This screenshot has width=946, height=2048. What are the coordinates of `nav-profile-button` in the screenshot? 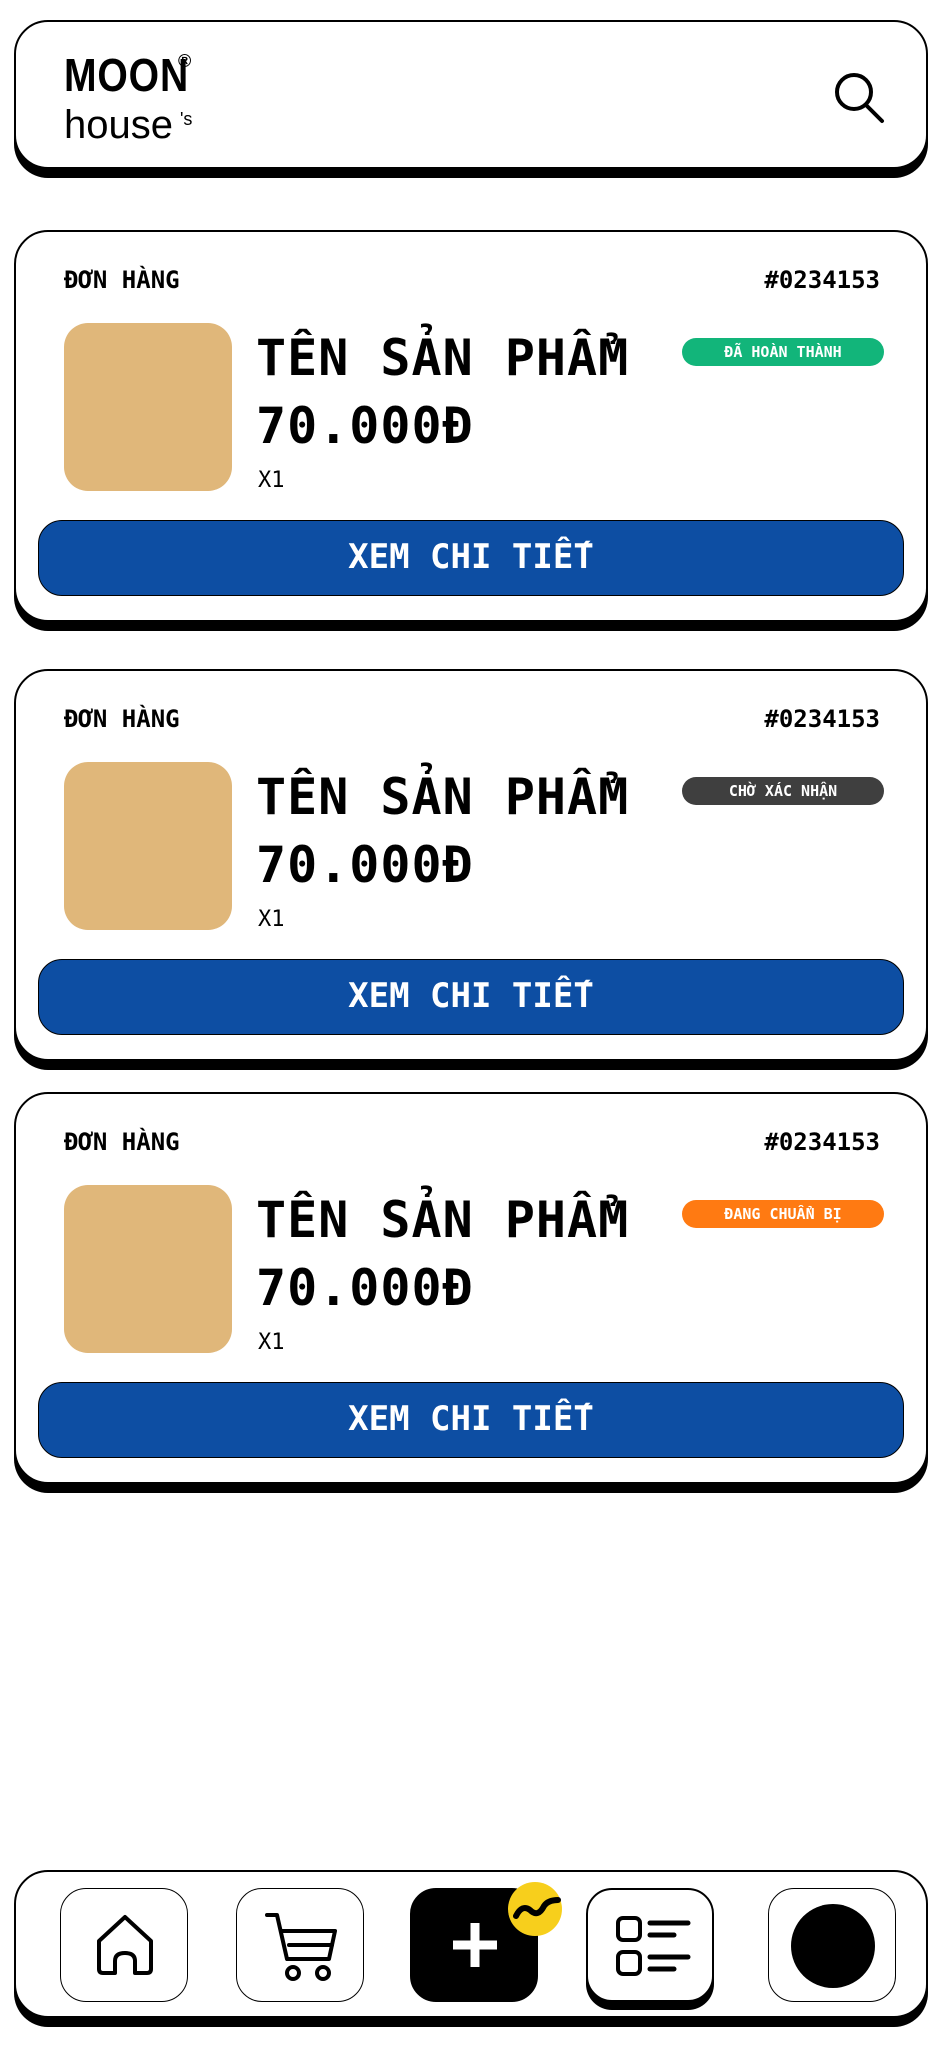 It's located at (832, 1945).